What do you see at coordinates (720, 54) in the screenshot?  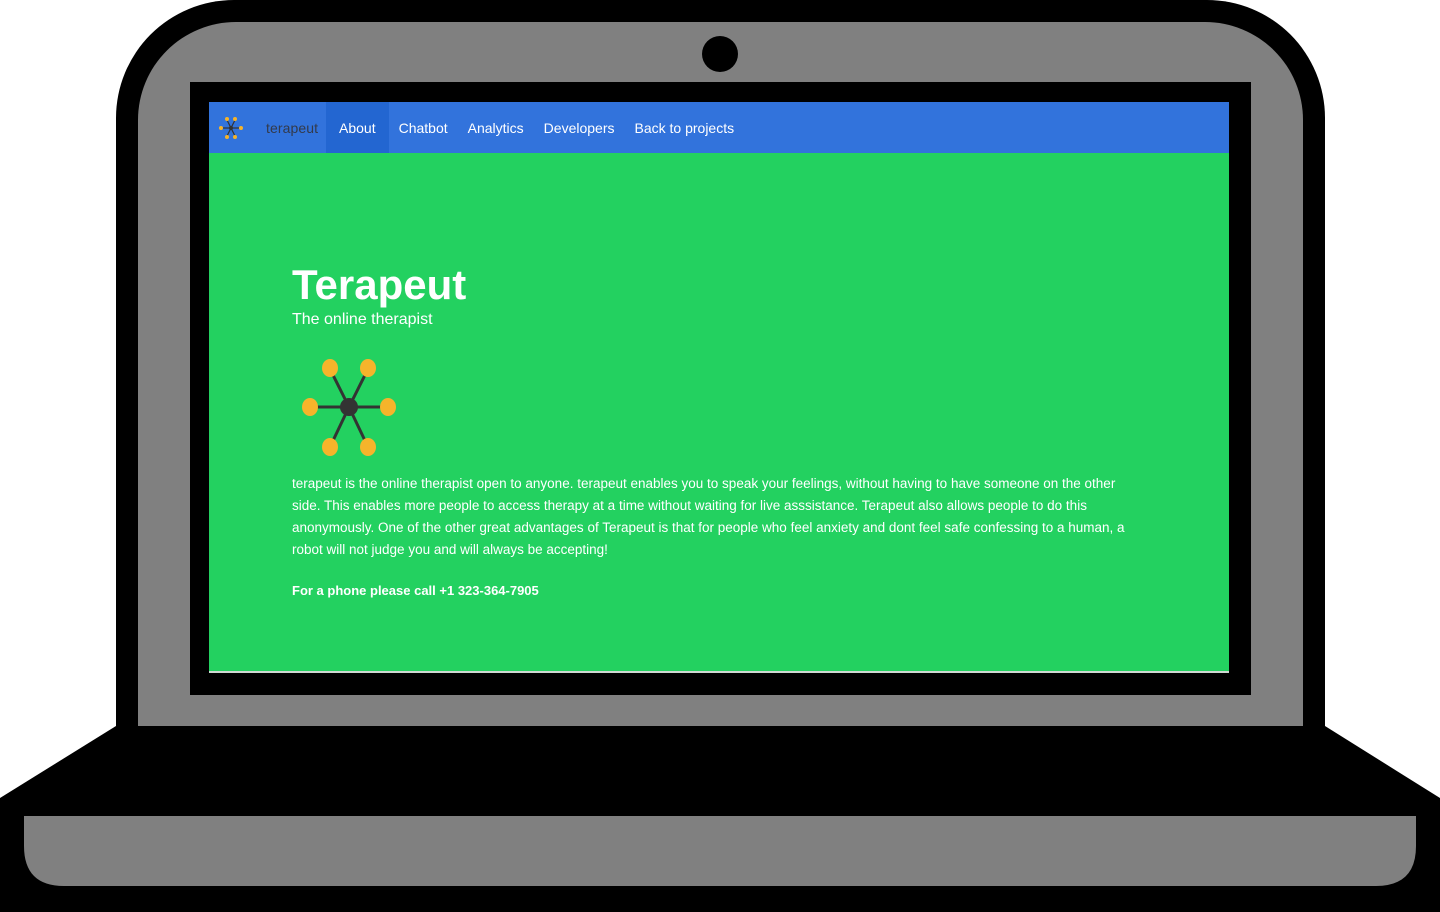 I see `webcam-icon` at bounding box center [720, 54].